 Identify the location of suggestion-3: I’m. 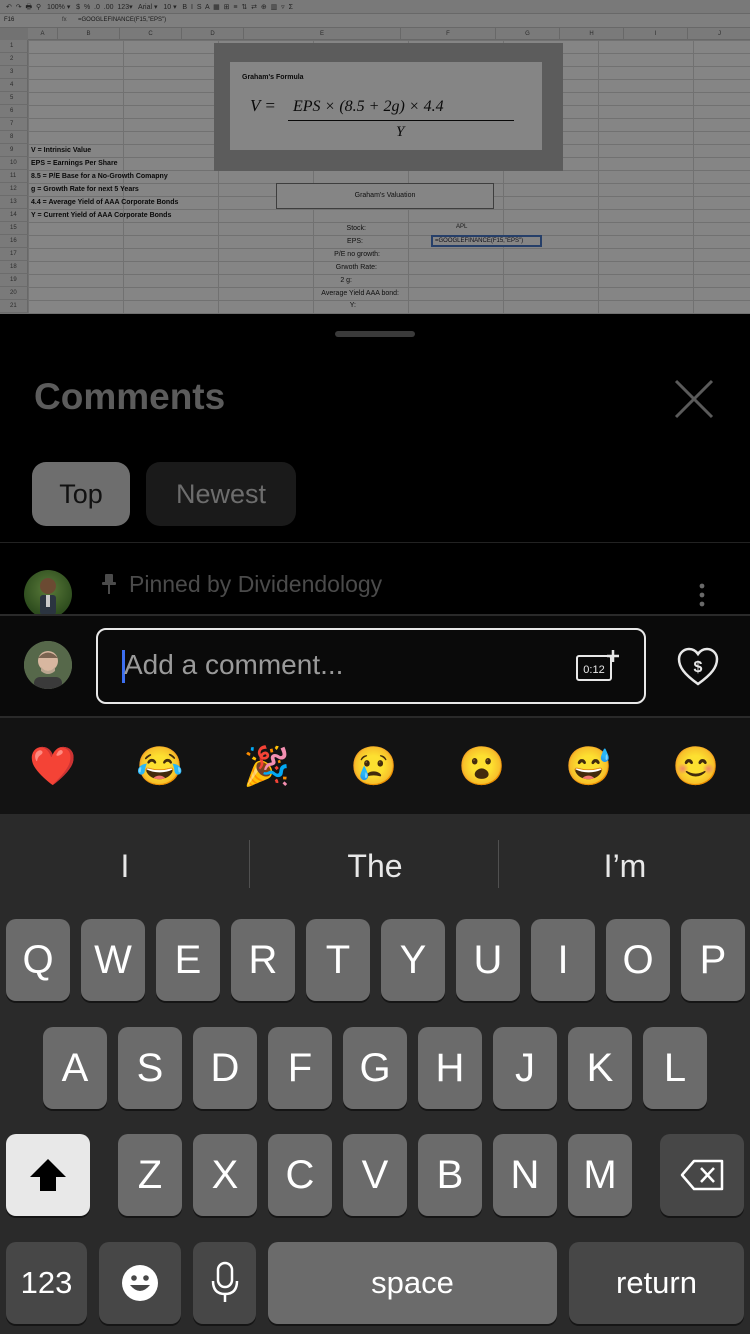
(625, 866).